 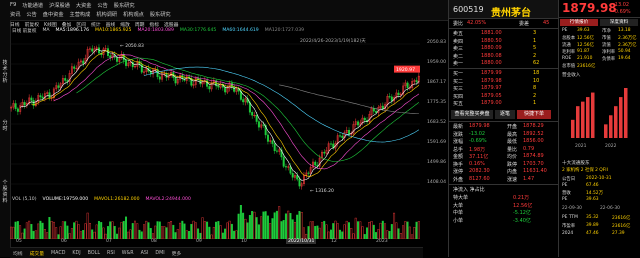 What do you see at coordinates (84, 5) in the screenshot?
I see `menu-item: 大资金` at bounding box center [84, 5].